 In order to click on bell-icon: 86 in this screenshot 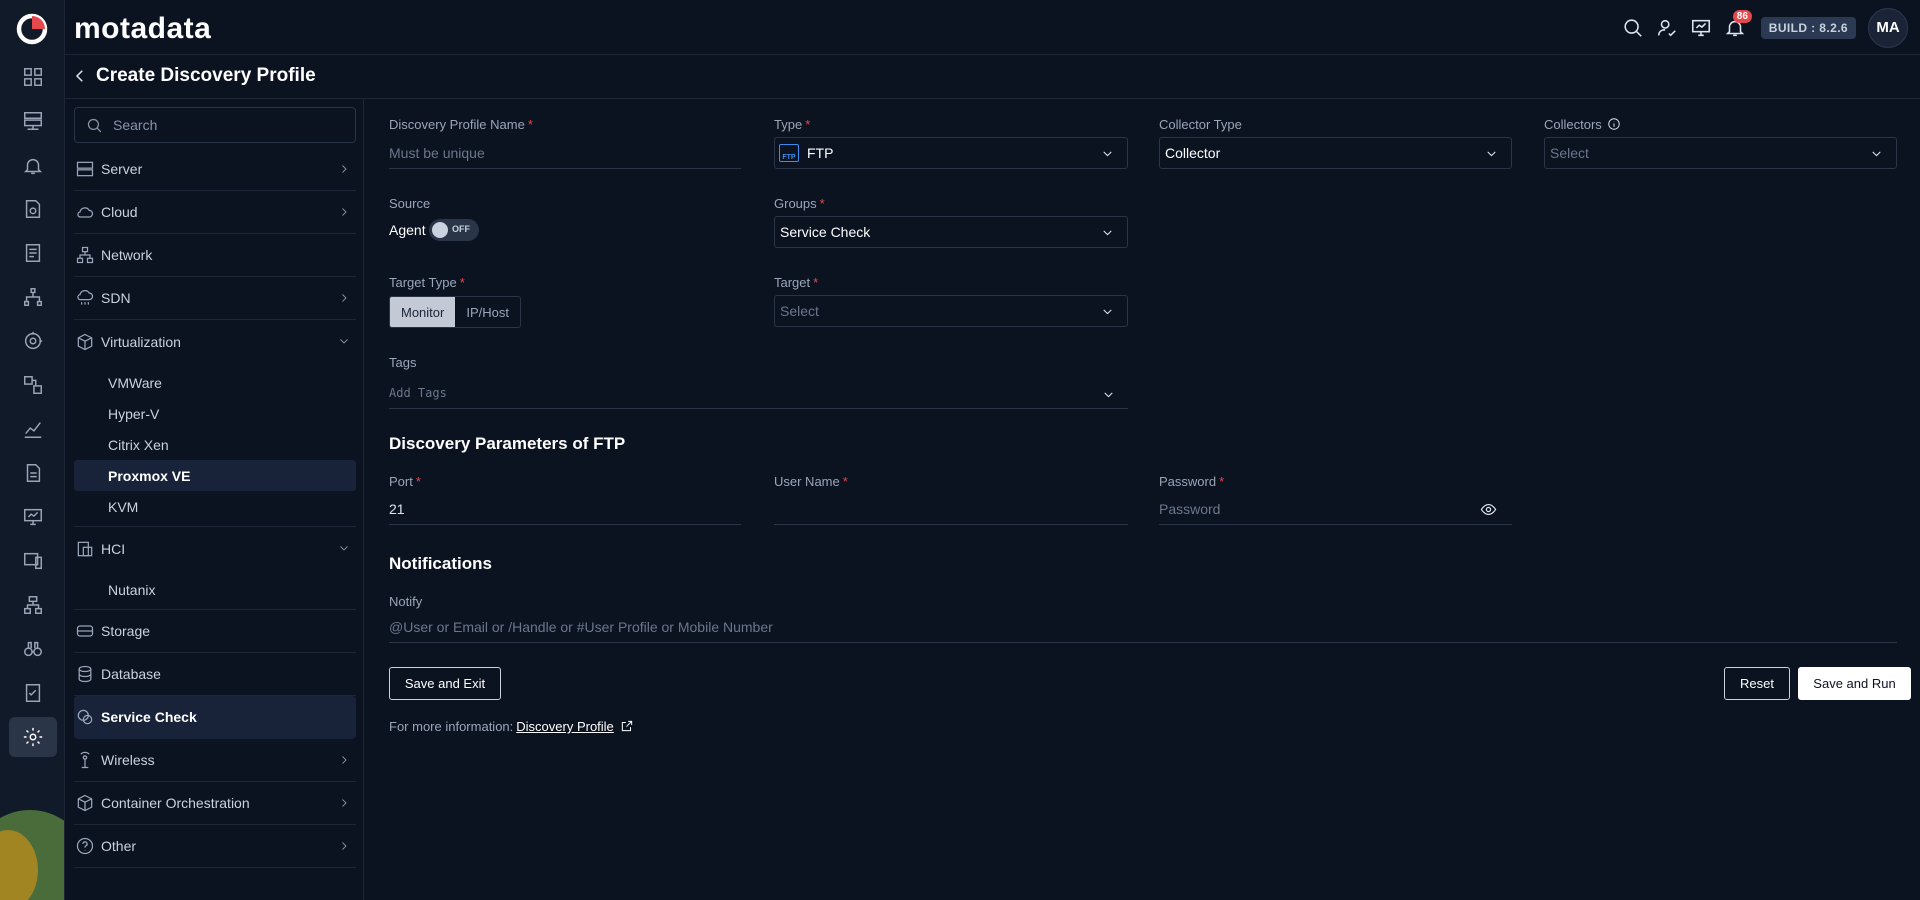, I will do `click(1735, 26)`.